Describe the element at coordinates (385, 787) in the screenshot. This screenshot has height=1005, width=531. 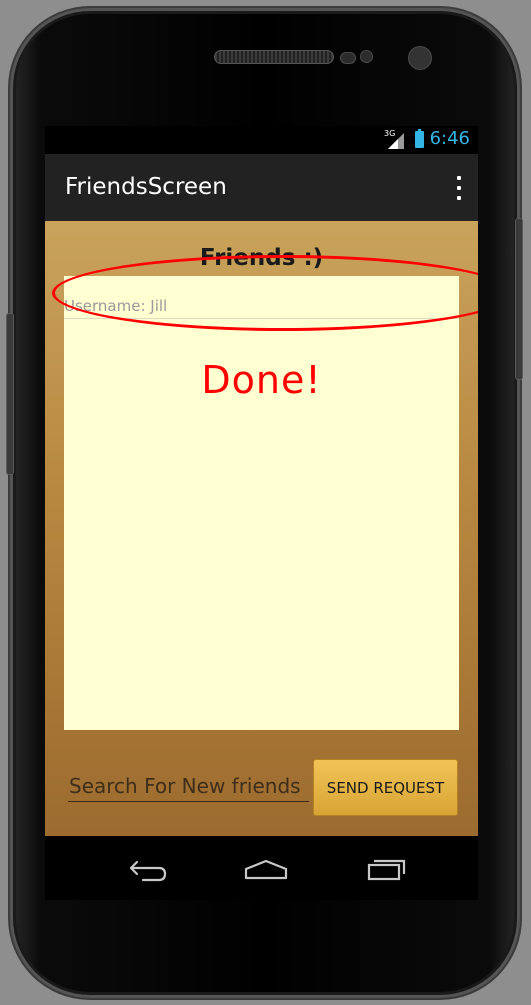
I see `send-request-button: SEND REQUEST` at that location.